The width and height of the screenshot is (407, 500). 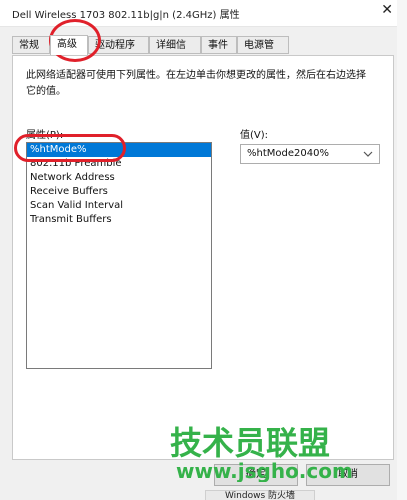 I want to click on cancel-button: 取消, so click(x=348, y=475).